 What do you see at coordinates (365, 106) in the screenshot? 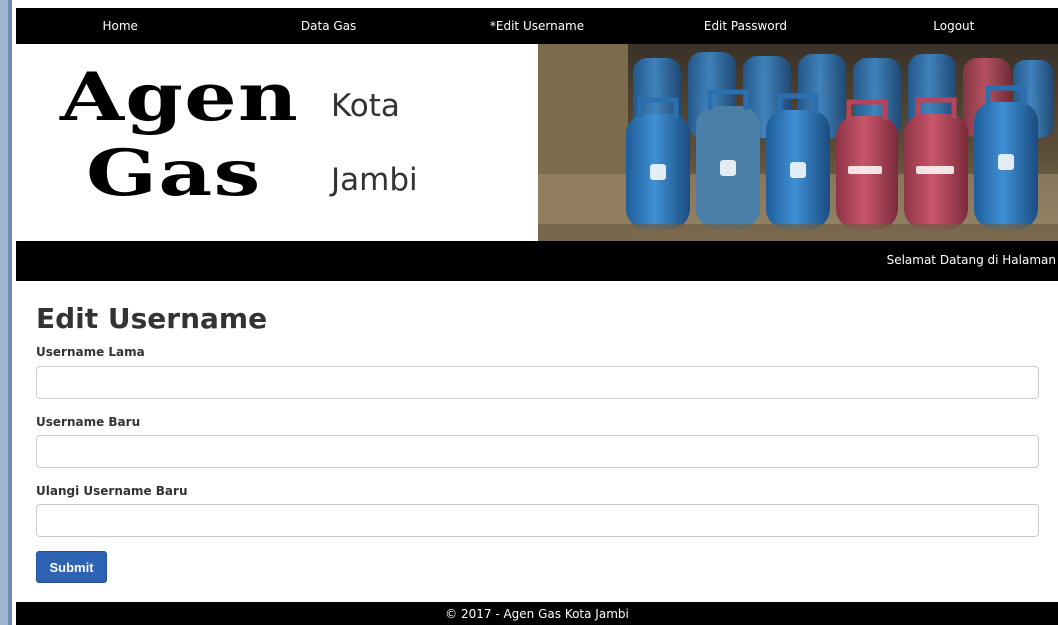
I see `logo-word-kota: Kota` at bounding box center [365, 106].